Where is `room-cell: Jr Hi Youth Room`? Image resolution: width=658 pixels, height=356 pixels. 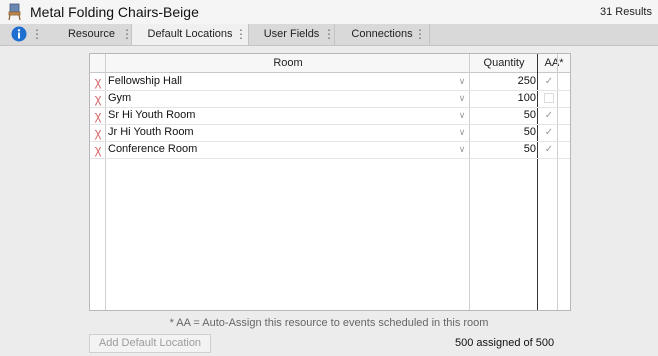 room-cell: Jr Hi Youth Room is located at coordinates (151, 132).